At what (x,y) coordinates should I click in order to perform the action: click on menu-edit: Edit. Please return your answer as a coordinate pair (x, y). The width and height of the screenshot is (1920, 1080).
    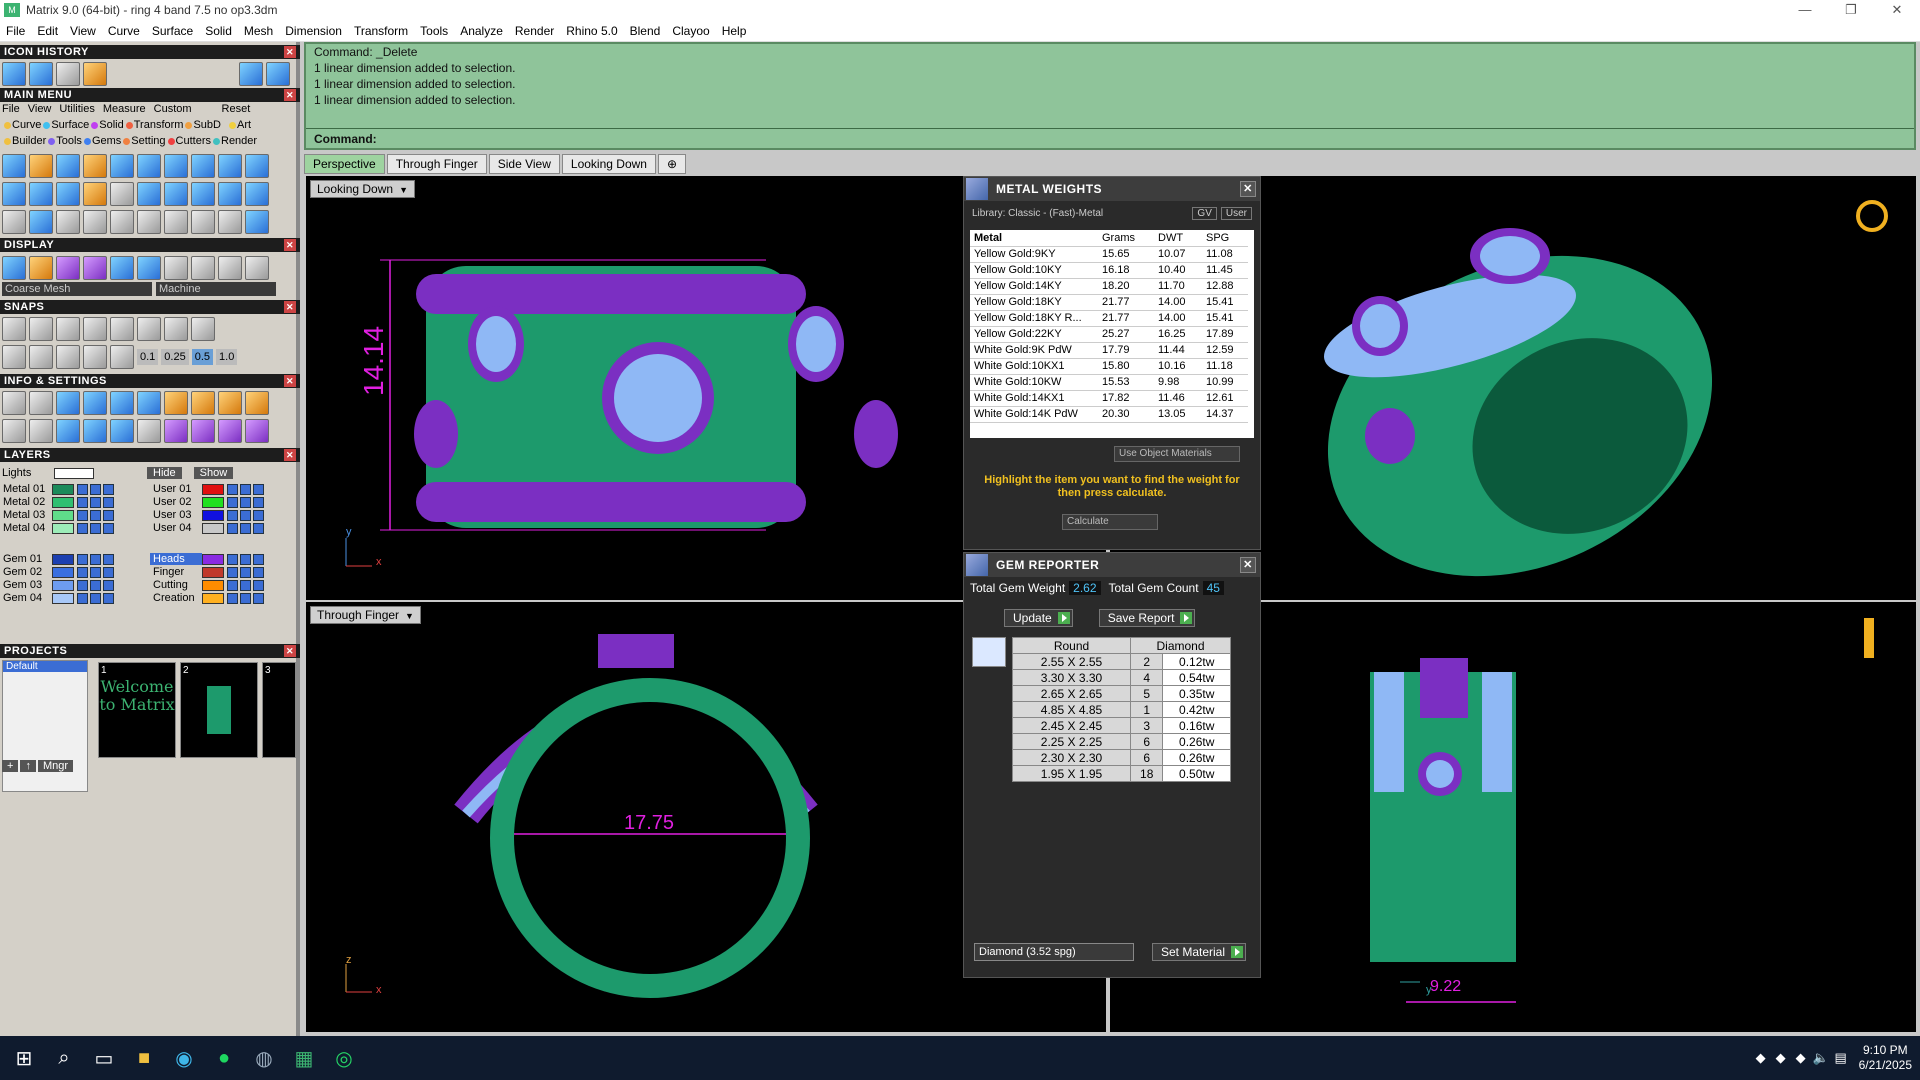
    Looking at the image, I should click on (47, 31).